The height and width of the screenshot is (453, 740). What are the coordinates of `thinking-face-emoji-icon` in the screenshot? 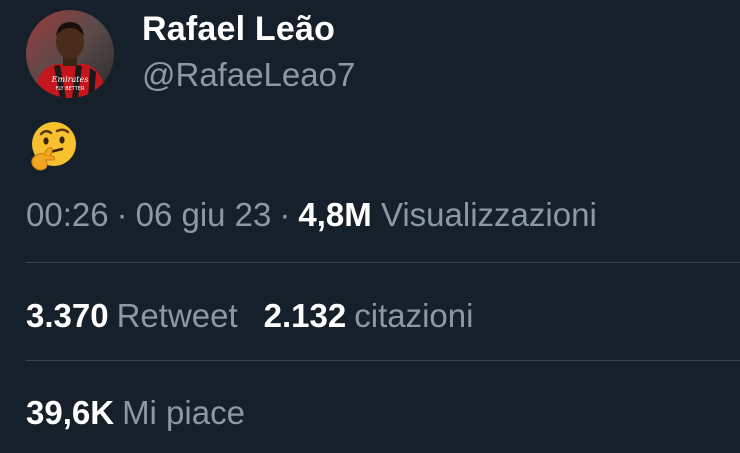 It's located at (53, 146).